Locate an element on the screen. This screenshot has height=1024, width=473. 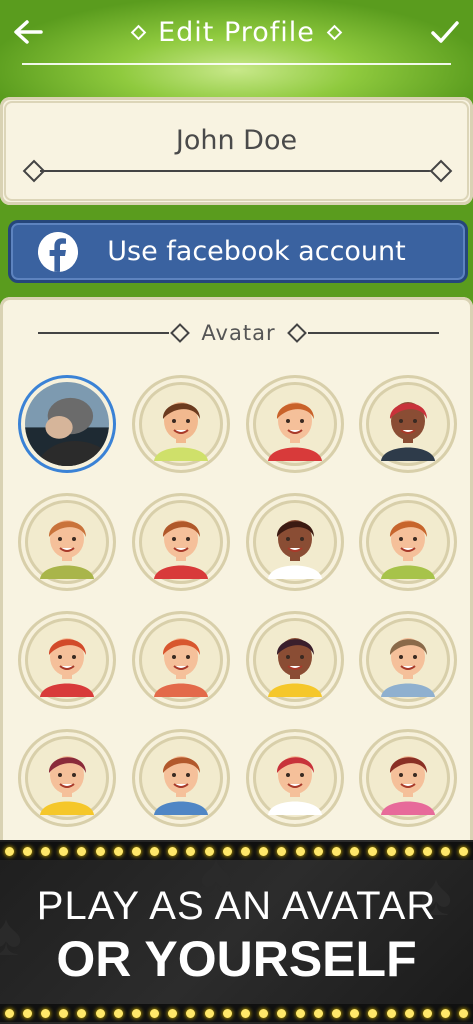
user-photo-icon is located at coordinates (67, 424).